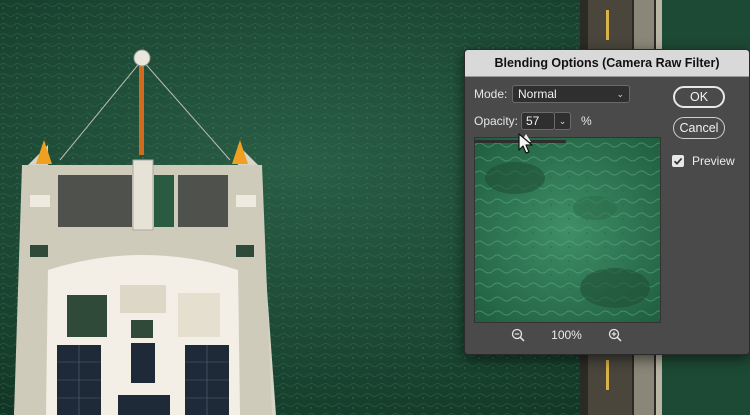 The height and width of the screenshot is (415, 750). I want to click on mode-label: Mode:, so click(491, 94).